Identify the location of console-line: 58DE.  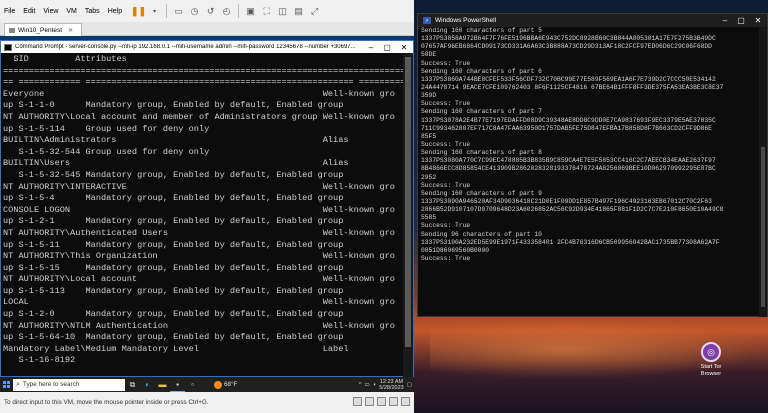
(429, 55).